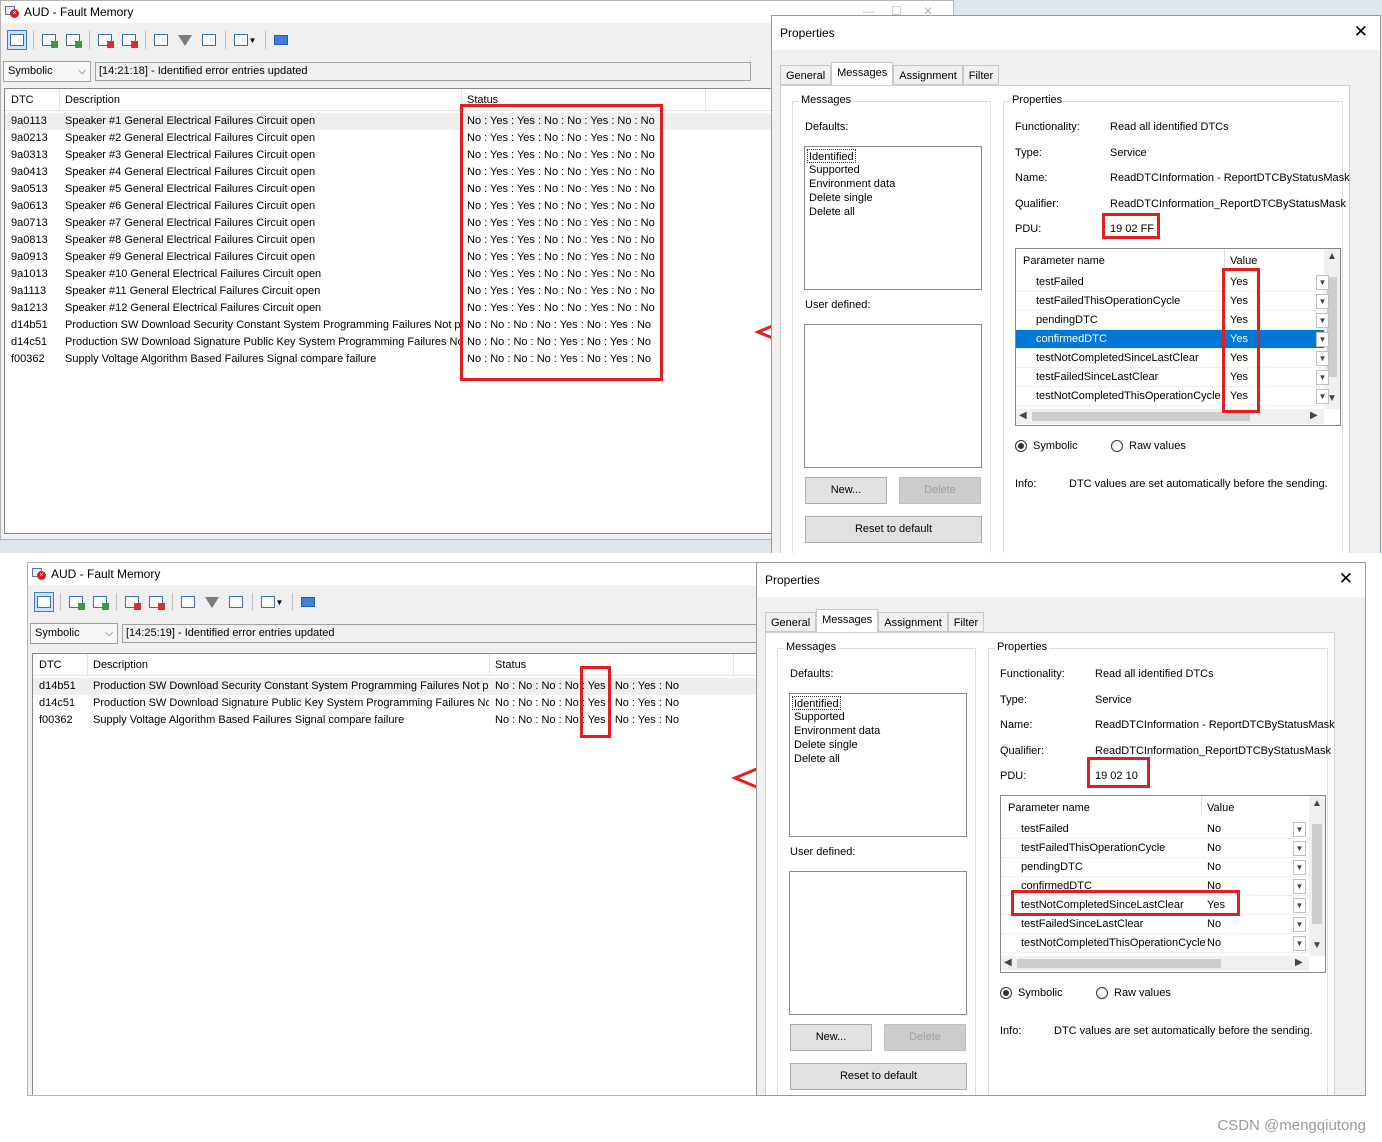 The width and height of the screenshot is (1382, 1142). I want to click on parameter-row: pendingDTC No, so click(1155, 867).